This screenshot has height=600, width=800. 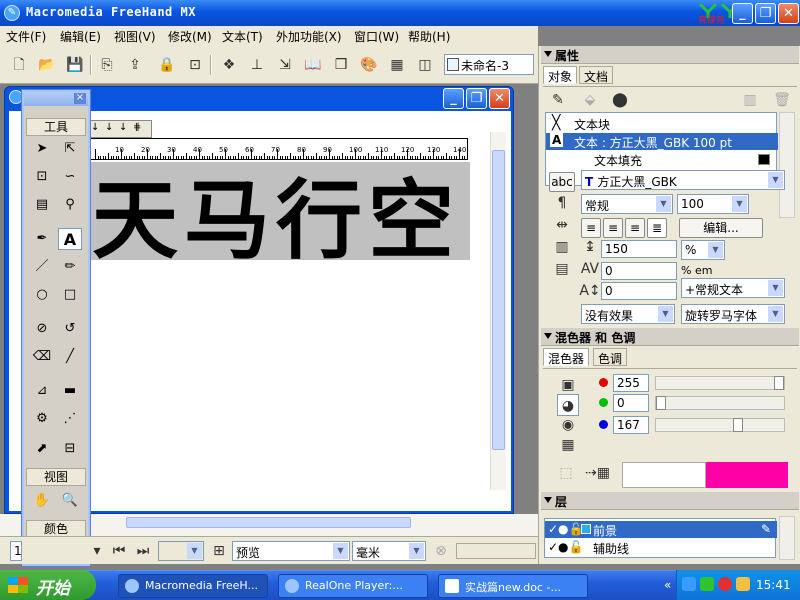 I want to click on swatches-panel-icon: ⇢▦, so click(x=597, y=473).